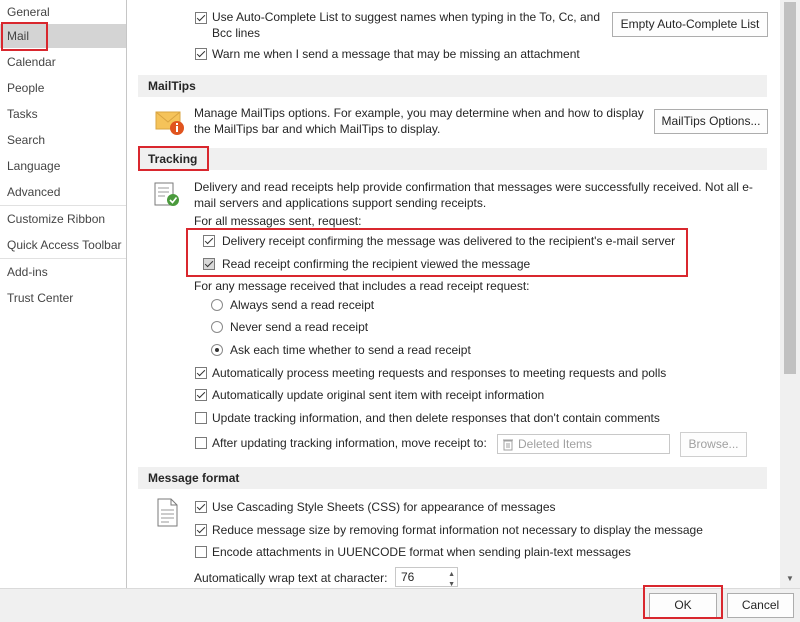 Image resolution: width=800 pixels, height=622 pixels. I want to click on reduce-size-checkbox, so click(201, 530).